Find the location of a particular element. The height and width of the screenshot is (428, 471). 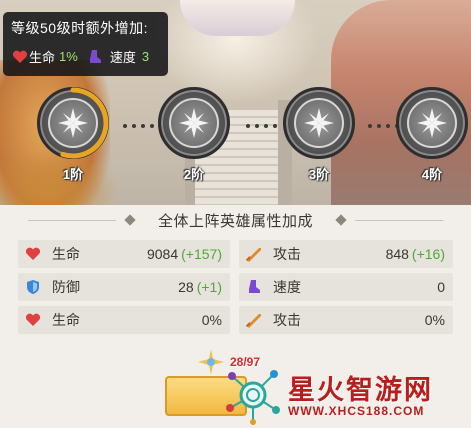

progress-arc is located at coordinates (84, 123).